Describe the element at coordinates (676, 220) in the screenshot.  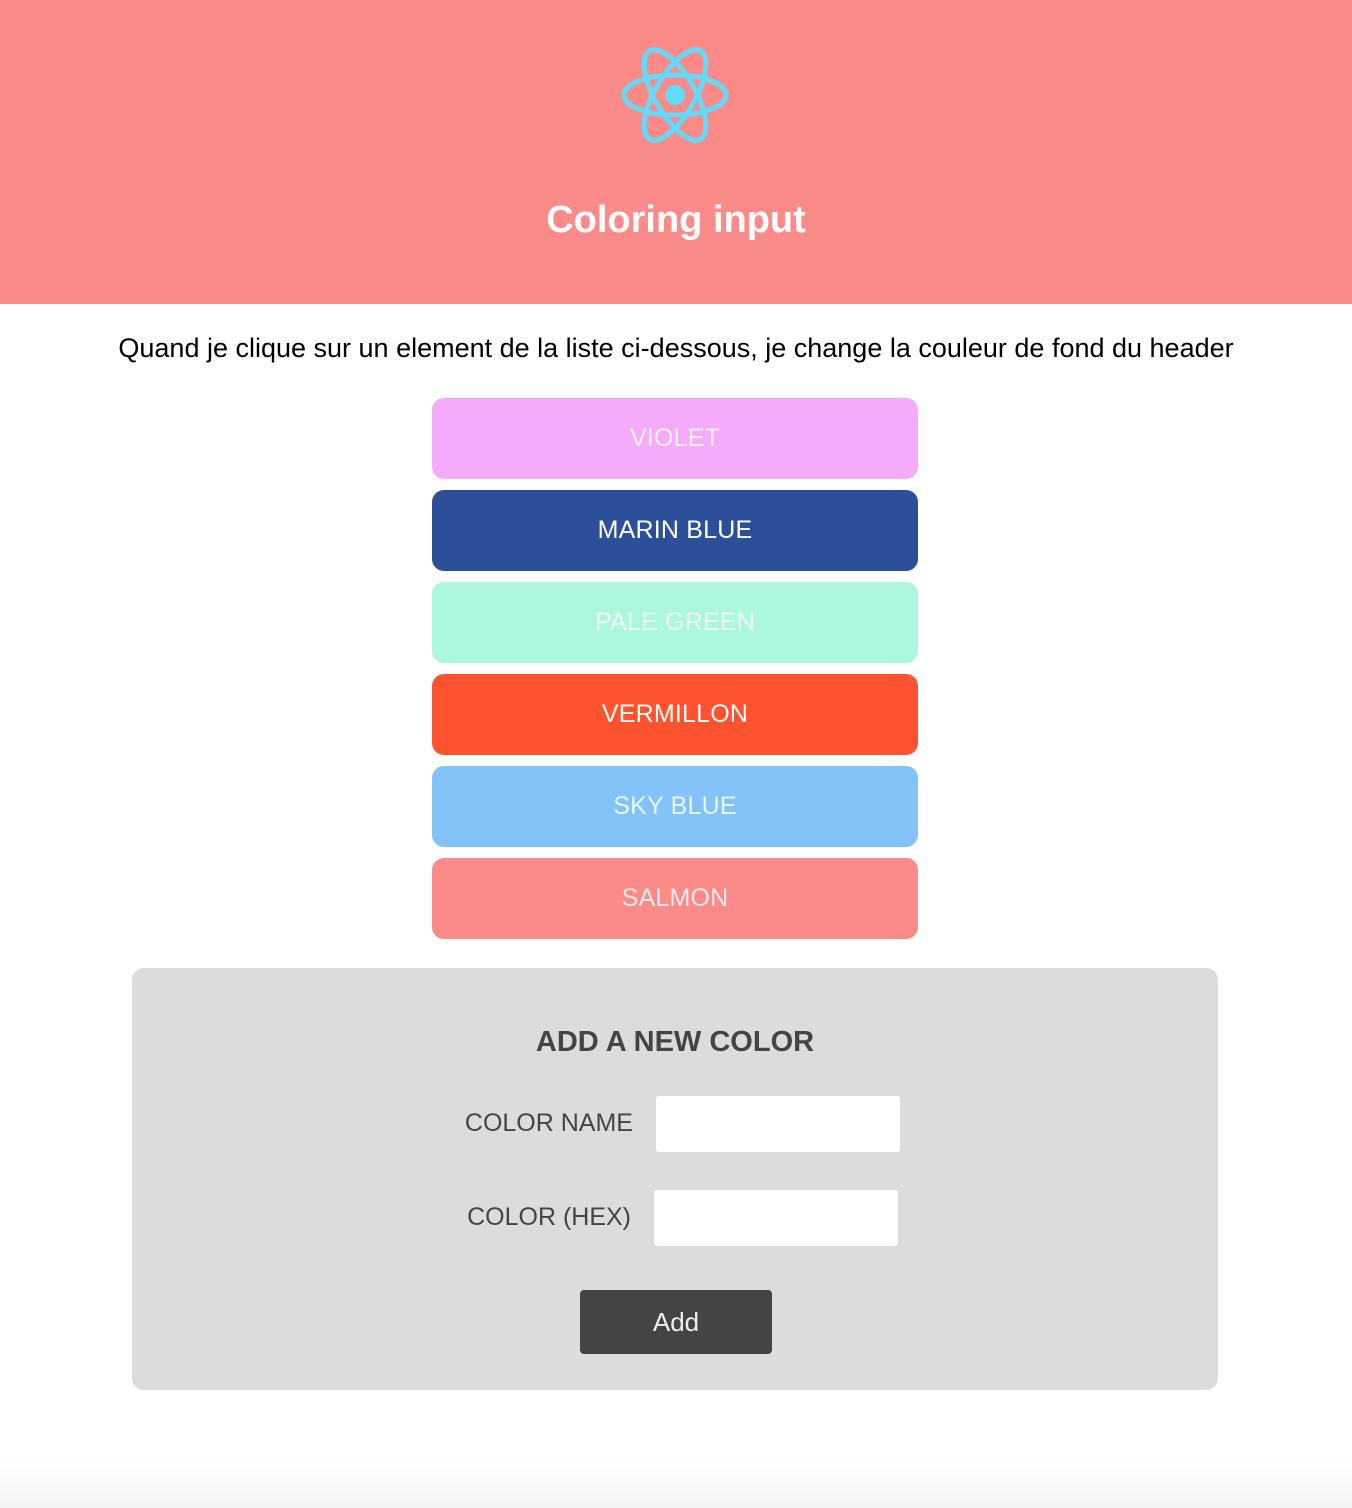
I see `page-title: Coloring input` at that location.